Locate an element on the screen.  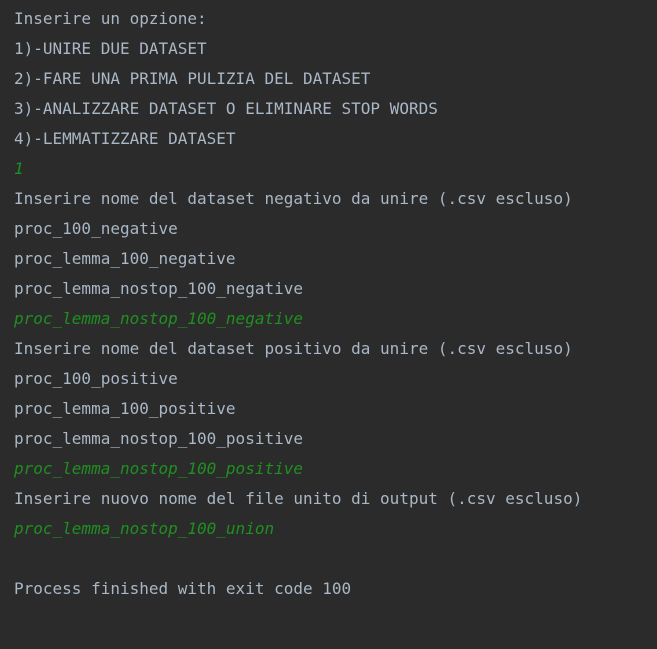
user-input-negative-dataset: proc_lemma_nostop_100_negative is located at coordinates (158, 318).